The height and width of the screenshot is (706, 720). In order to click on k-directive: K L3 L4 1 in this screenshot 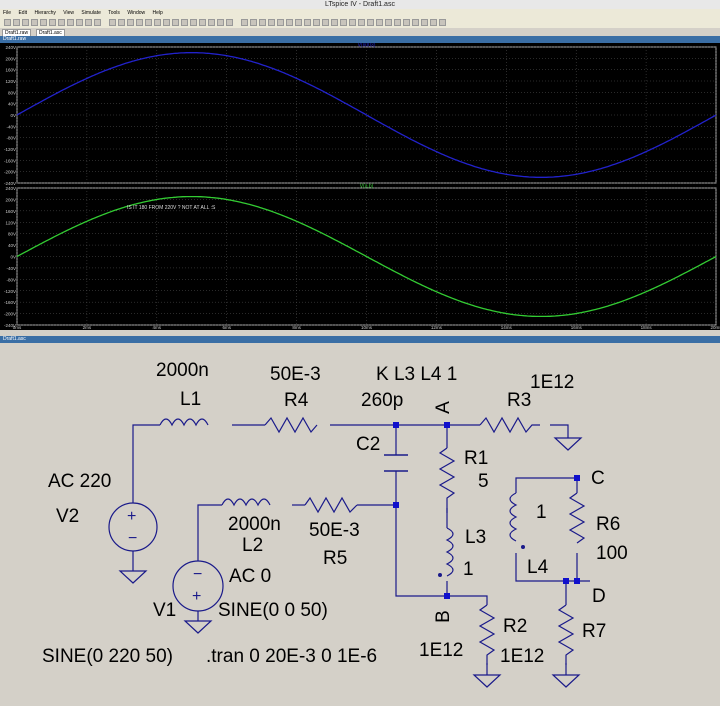, I will do `click(416, 374)`.